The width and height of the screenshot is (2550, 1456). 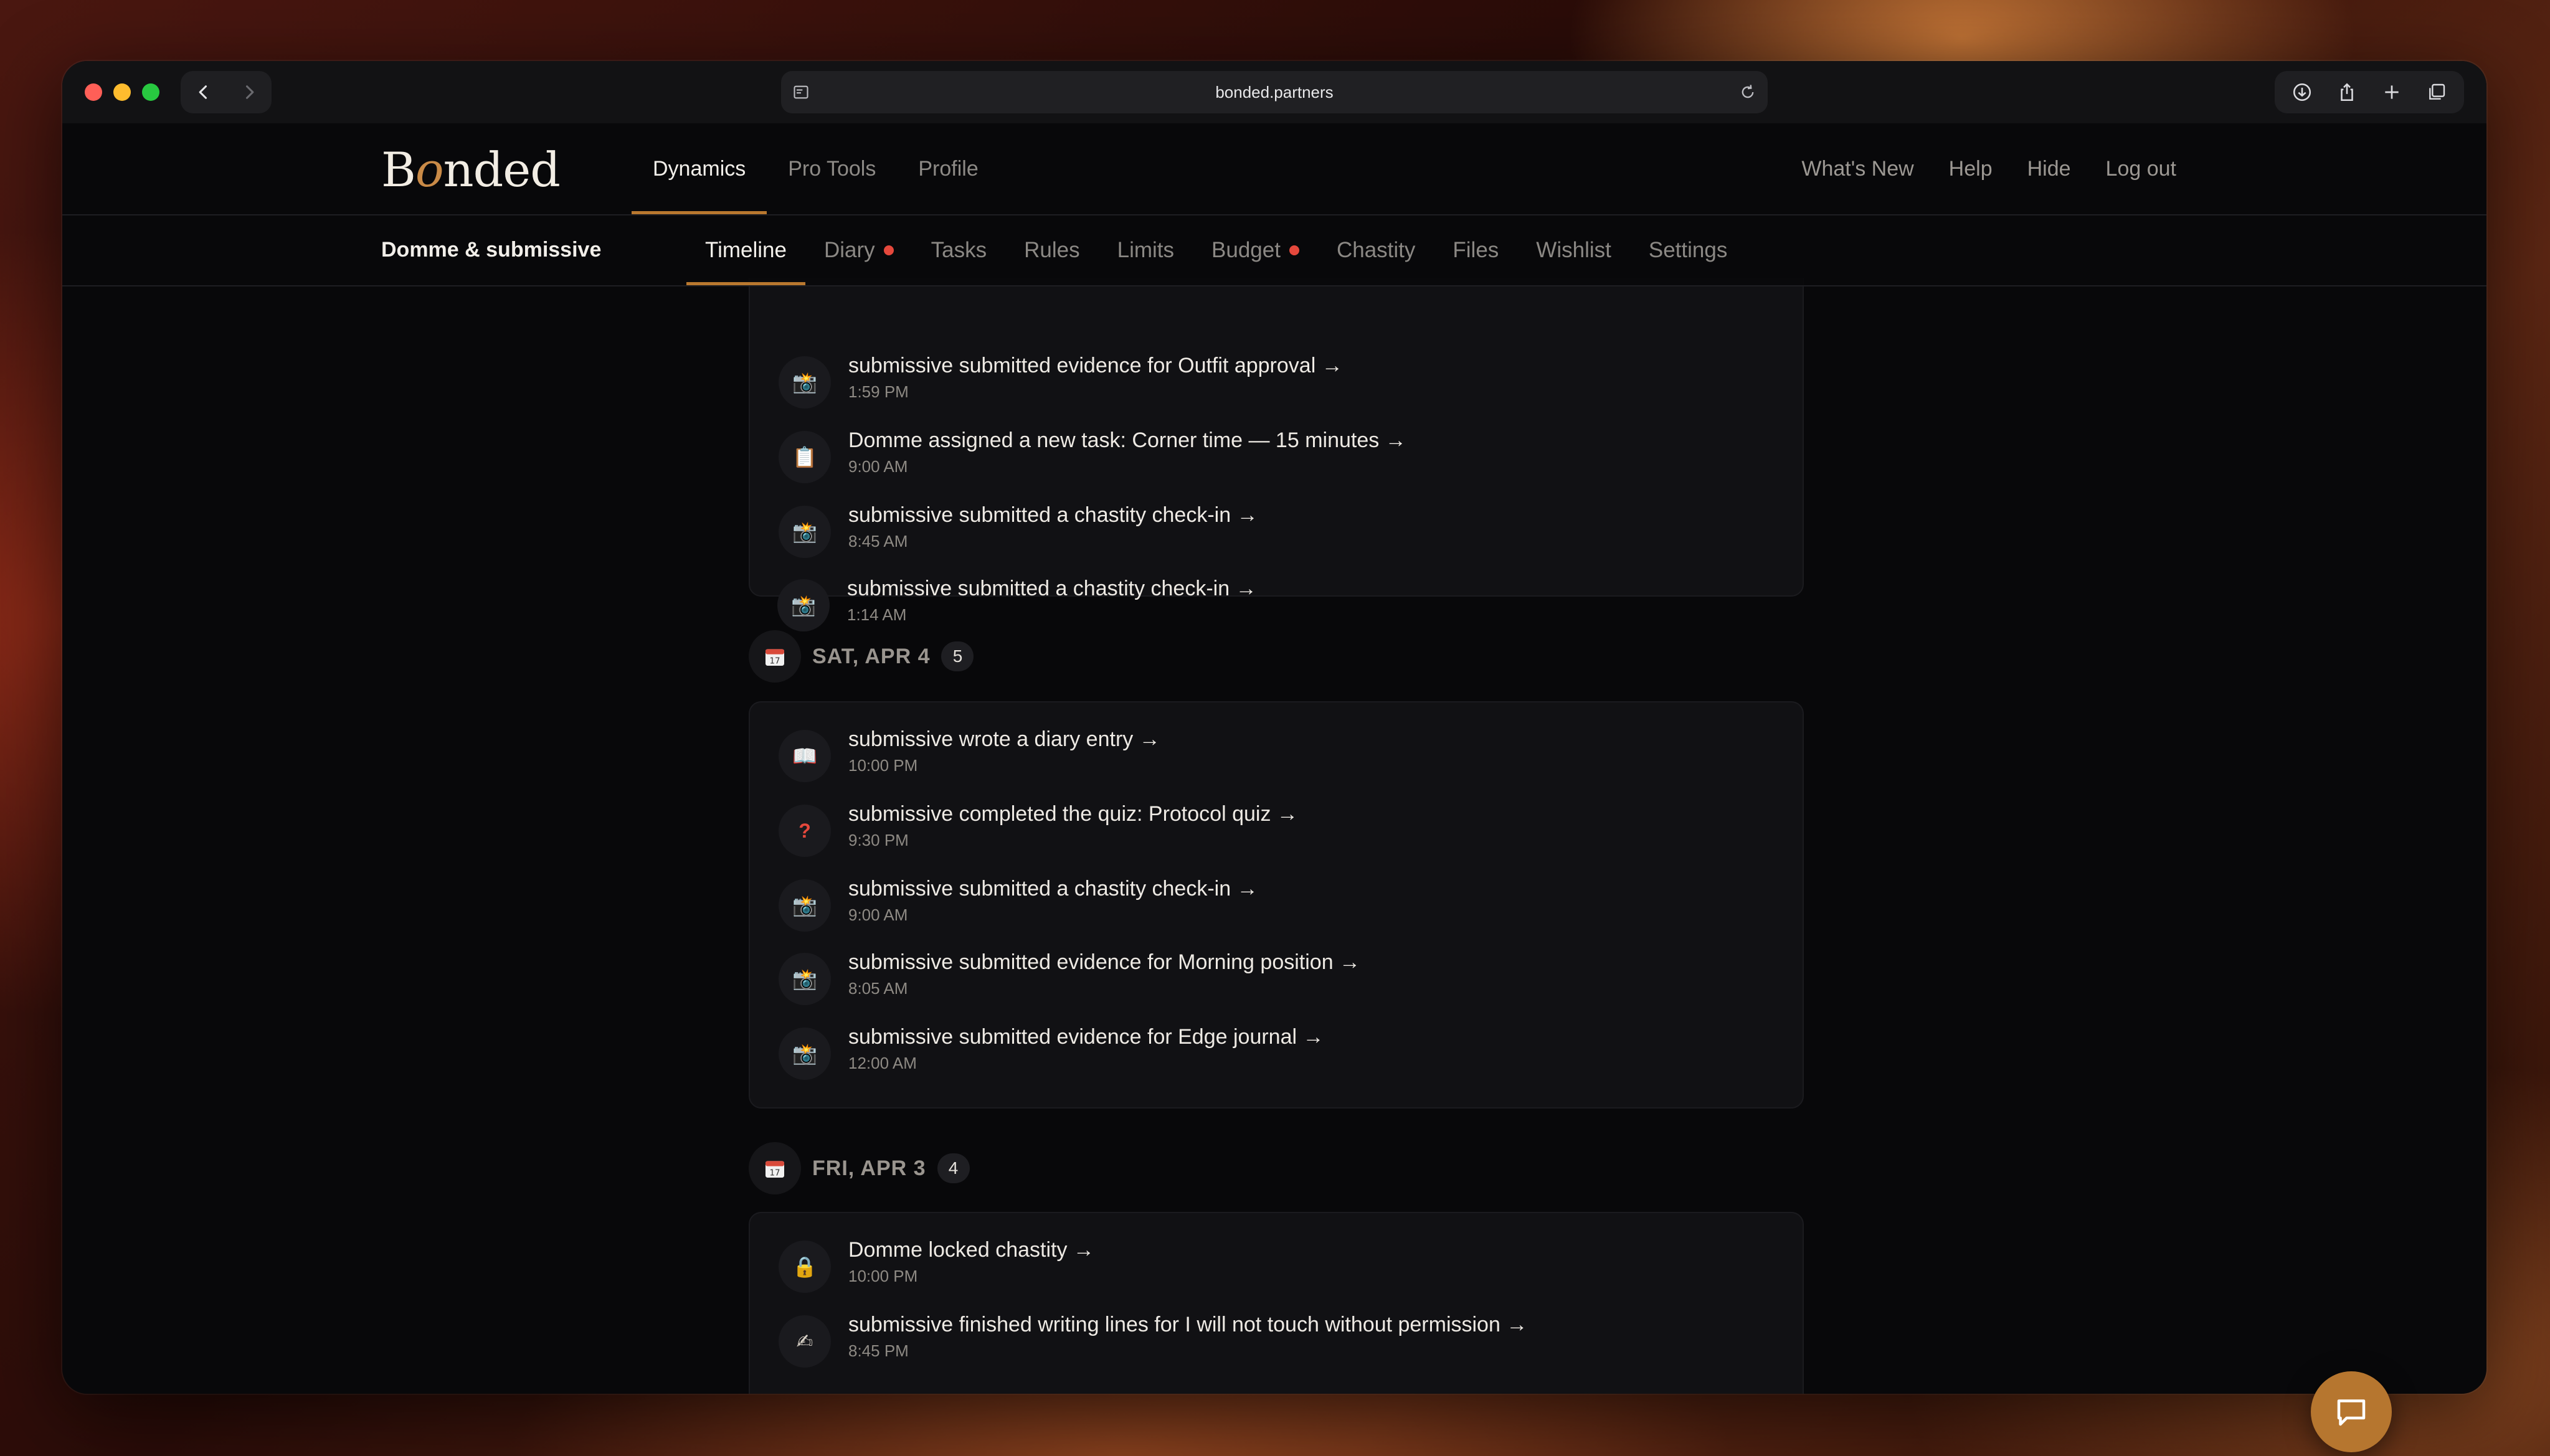 I want to click on tab-budget: Budget, so click(x=1255, y=250).